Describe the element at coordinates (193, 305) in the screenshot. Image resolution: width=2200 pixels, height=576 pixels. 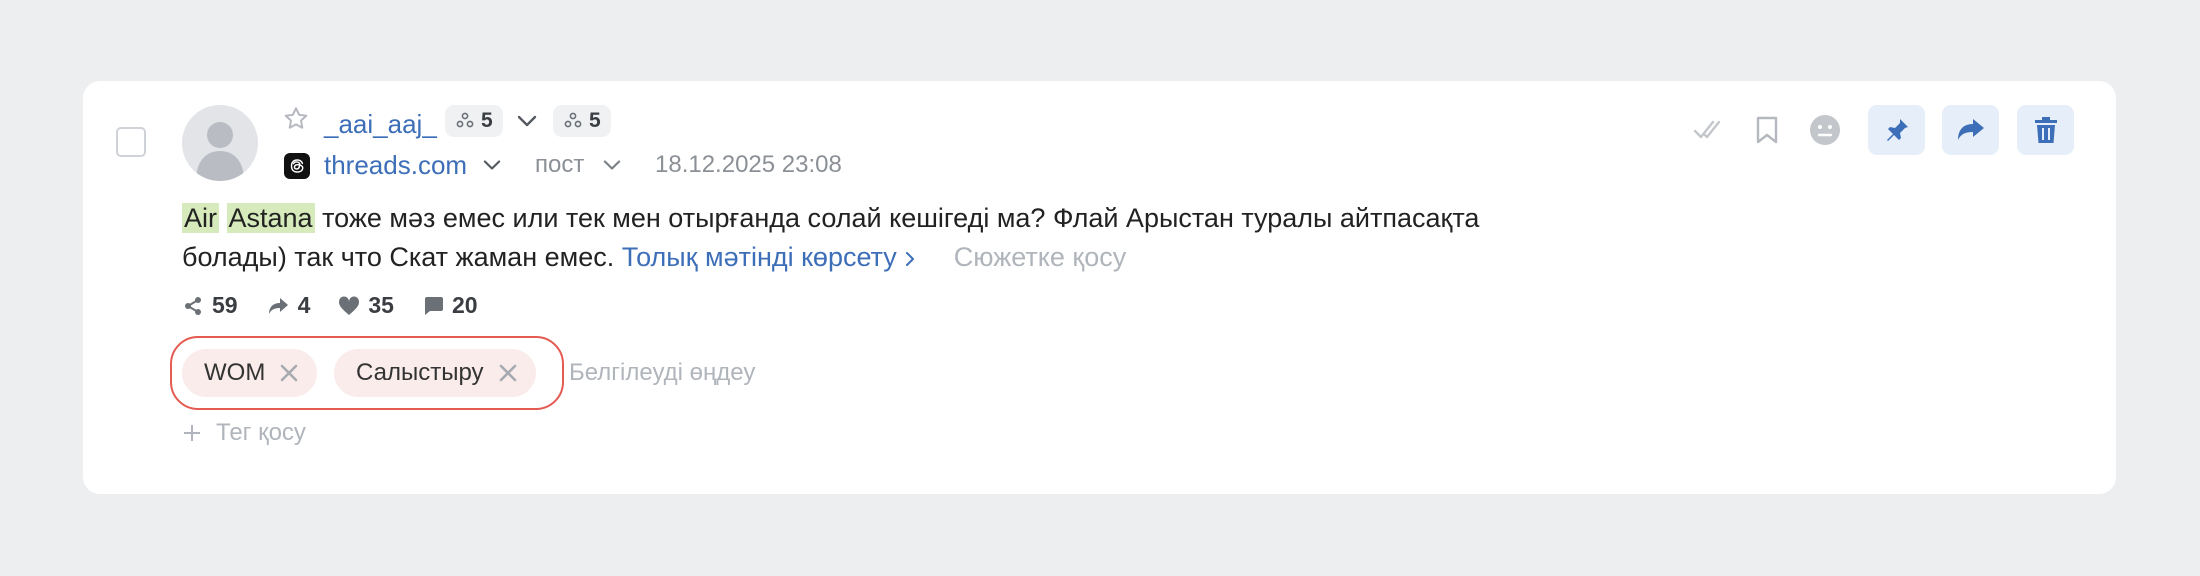
I see `share-icon` at that location.